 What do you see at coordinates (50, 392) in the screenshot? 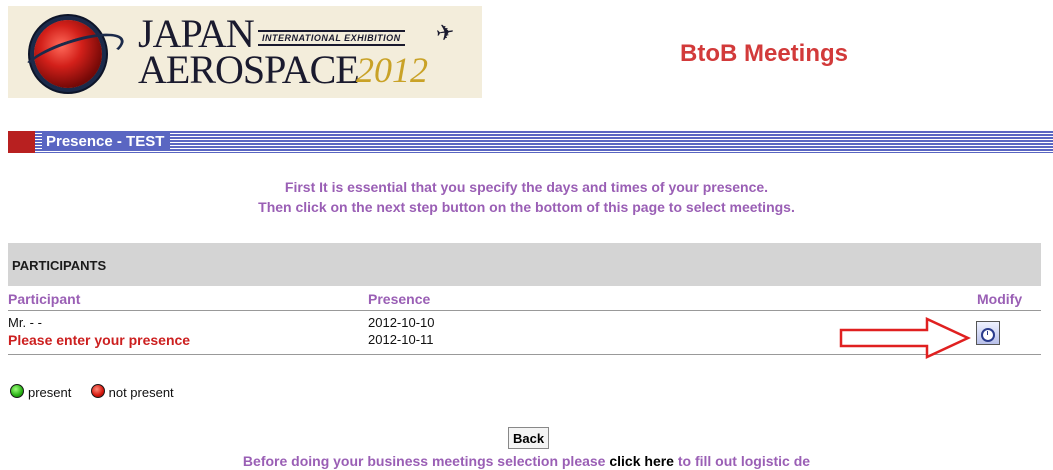
I see `legend-present-label: present` at bounding box center [50, 392].